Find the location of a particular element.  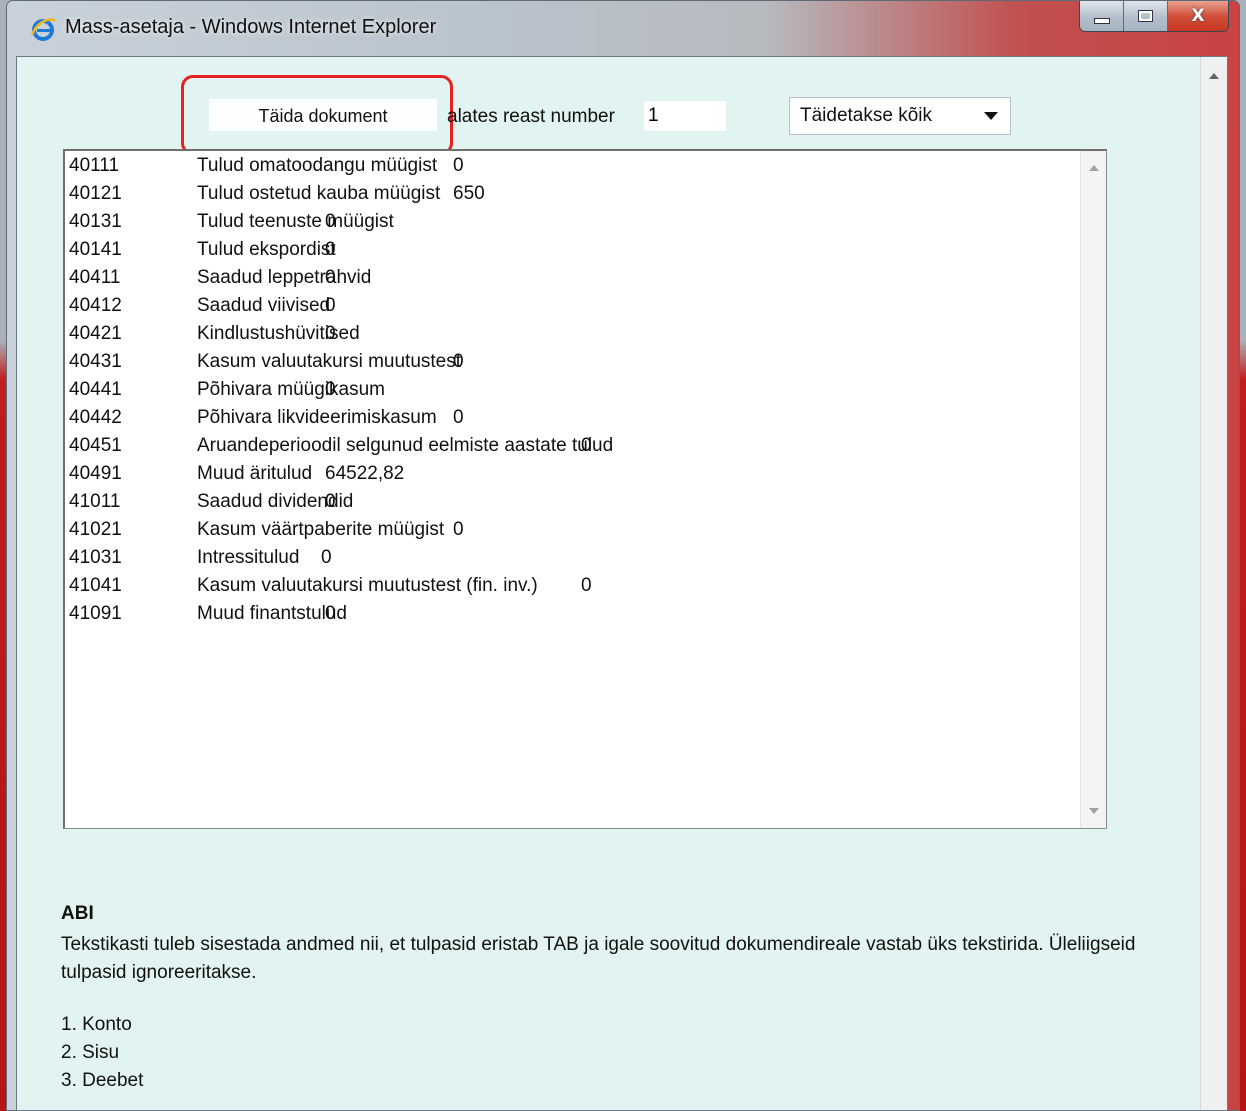

maximize-icon is located at coordinates (1145, 16).